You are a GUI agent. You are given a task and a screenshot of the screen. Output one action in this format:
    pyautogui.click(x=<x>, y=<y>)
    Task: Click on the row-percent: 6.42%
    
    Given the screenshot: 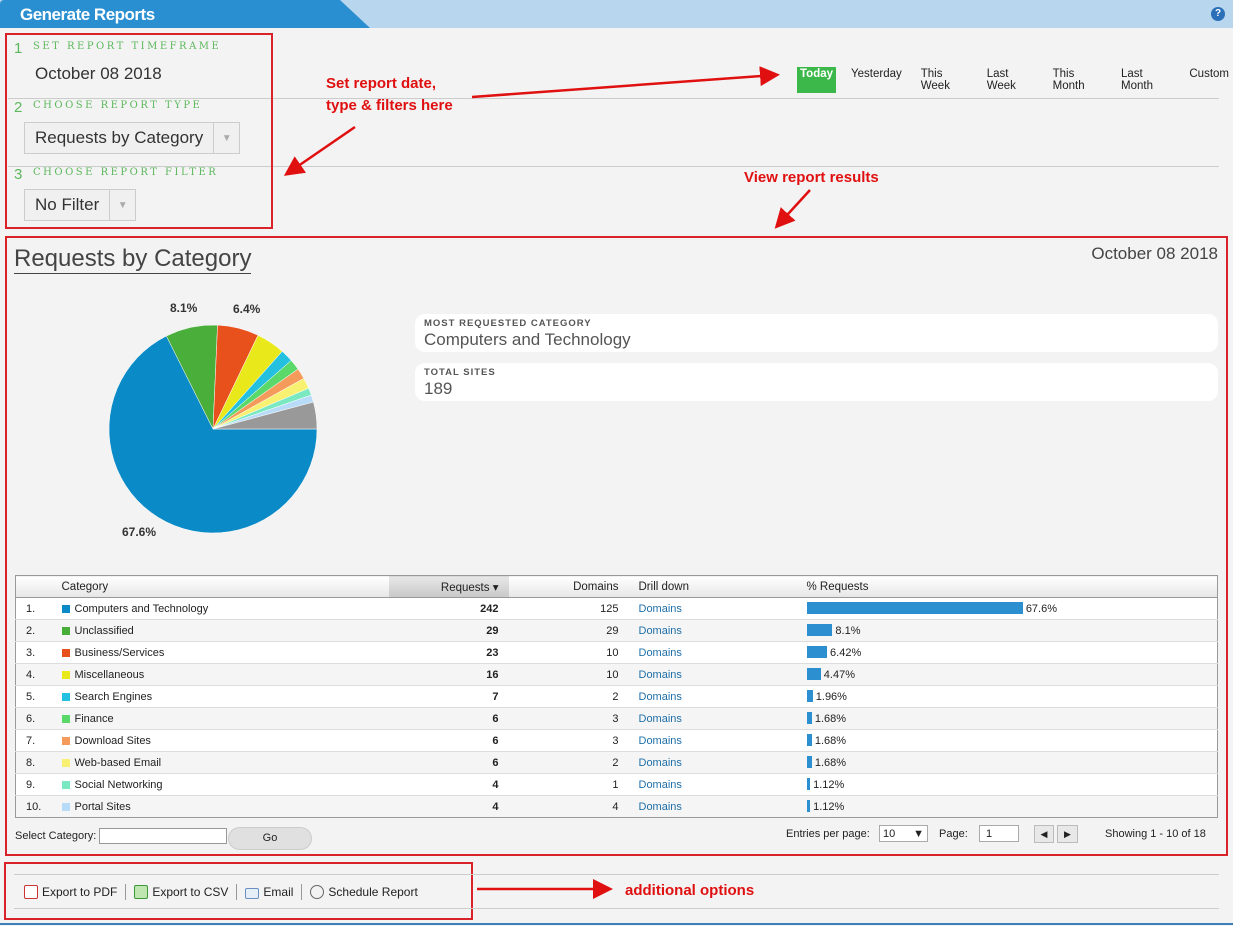 What is the action you would take?
    pyautogui.click(x=1007, y=652)
    